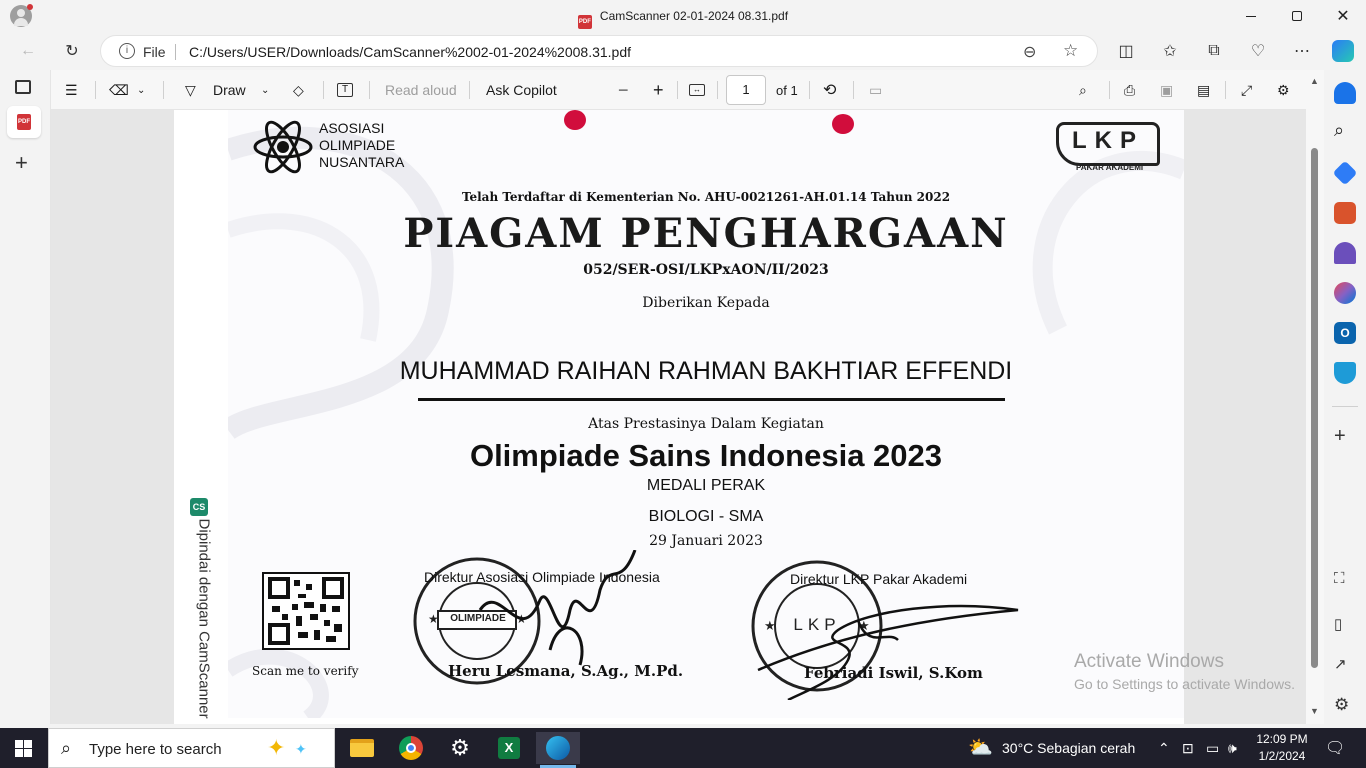  I want to click on zoom-out-button: −, so click(623, 90).